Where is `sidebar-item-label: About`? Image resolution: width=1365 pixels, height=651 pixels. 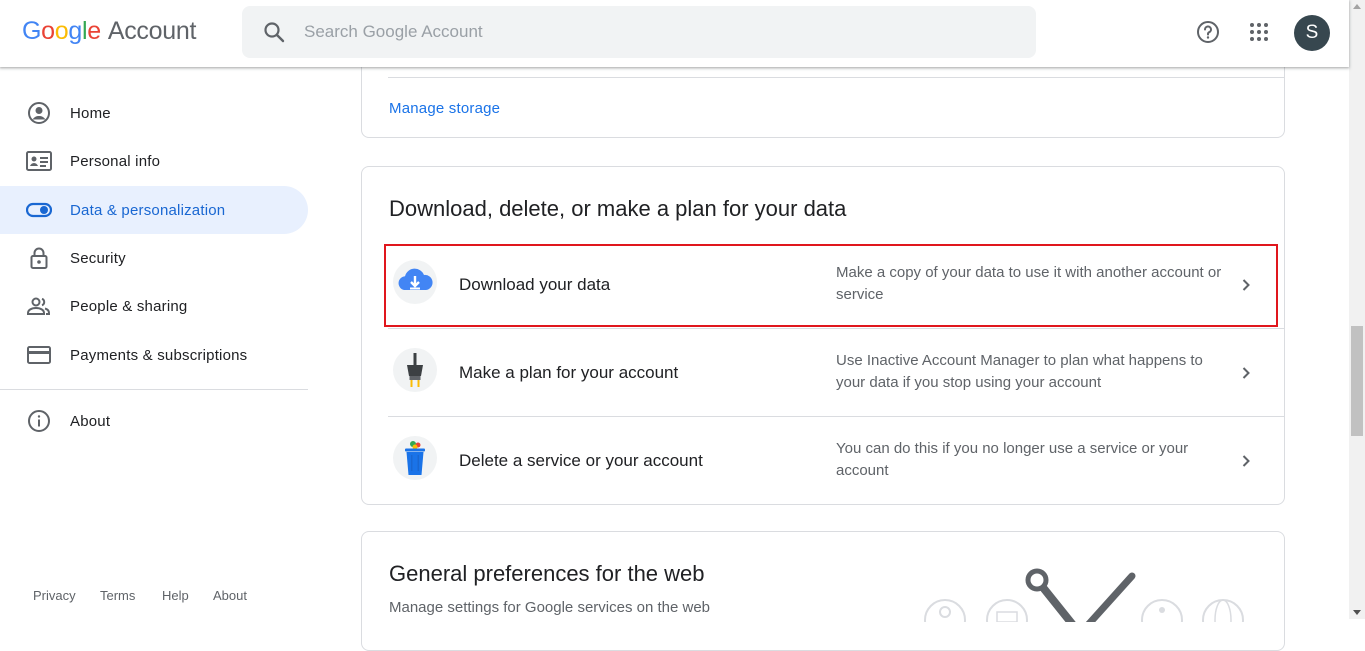 sidebar-item-label: About is located at coordinates (90, 421).